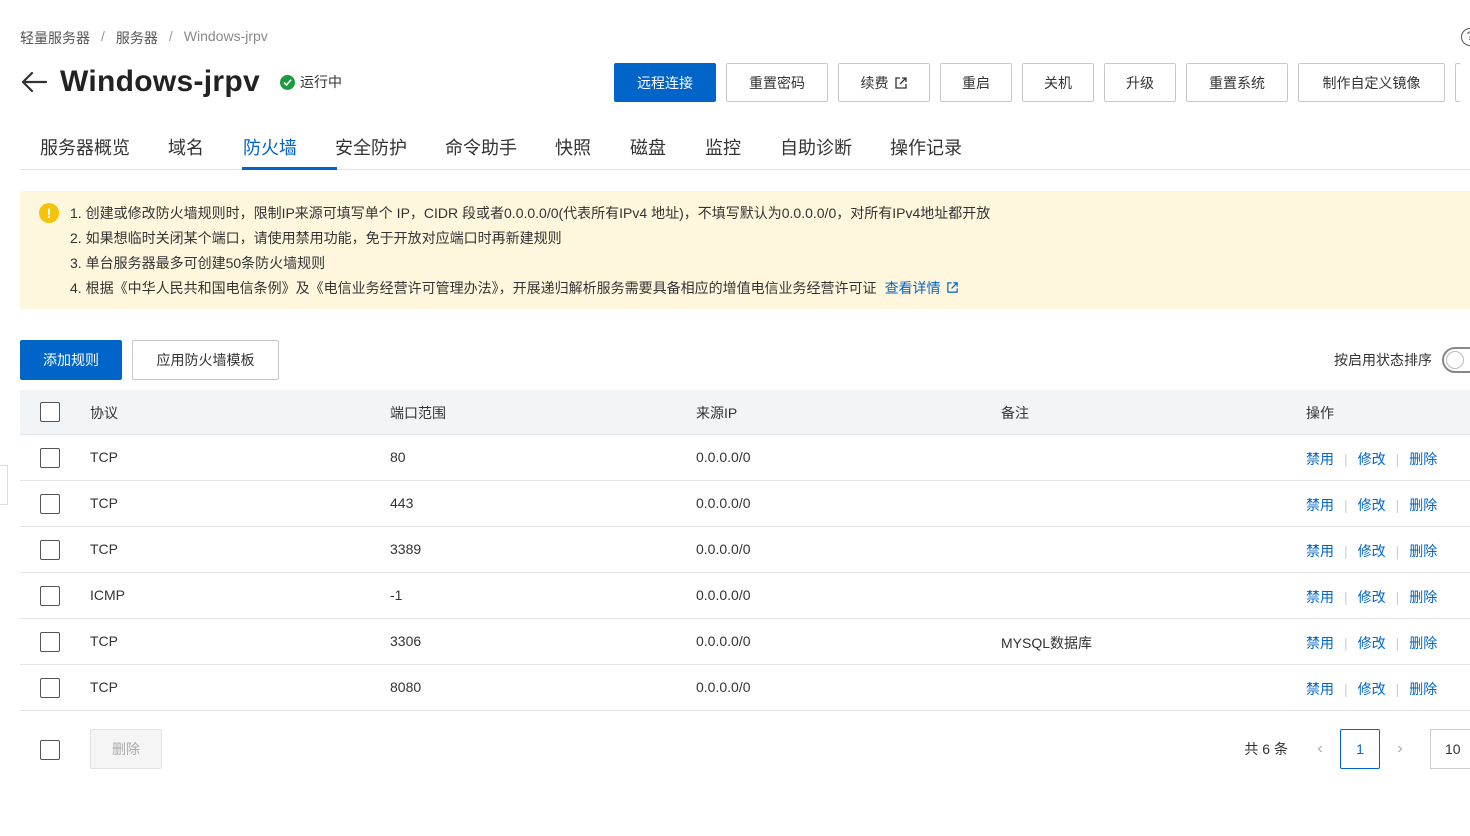 This screenshot has width=1470, height=836. Describe the element at coordinates (1400, 749) in the screenshot. I see `next-page-icon: ›` at that location.